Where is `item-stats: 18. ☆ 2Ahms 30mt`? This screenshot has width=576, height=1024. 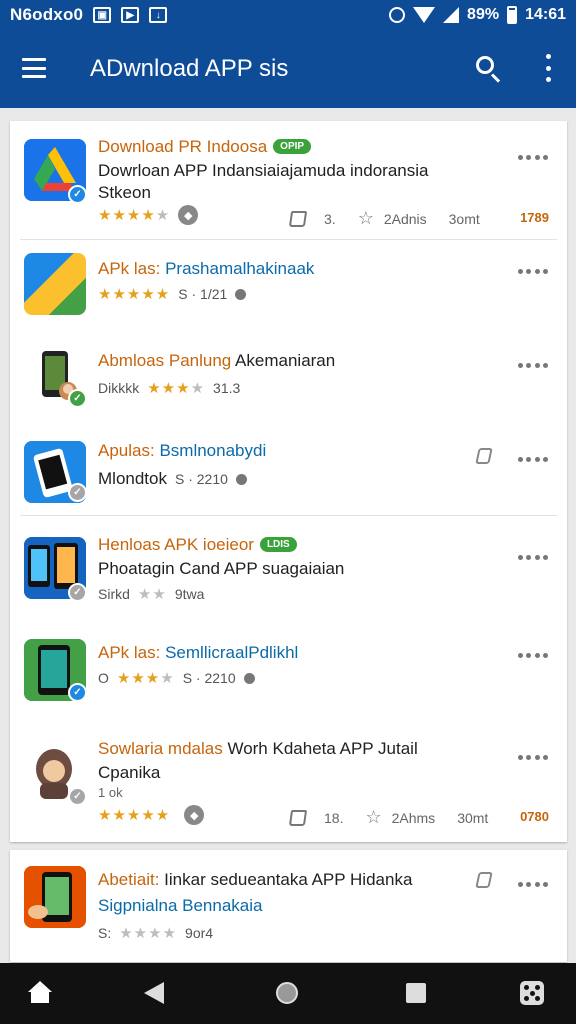
item-stats: 18. ☆ 2Ahms 30mt is located at coordinates (388, 817).